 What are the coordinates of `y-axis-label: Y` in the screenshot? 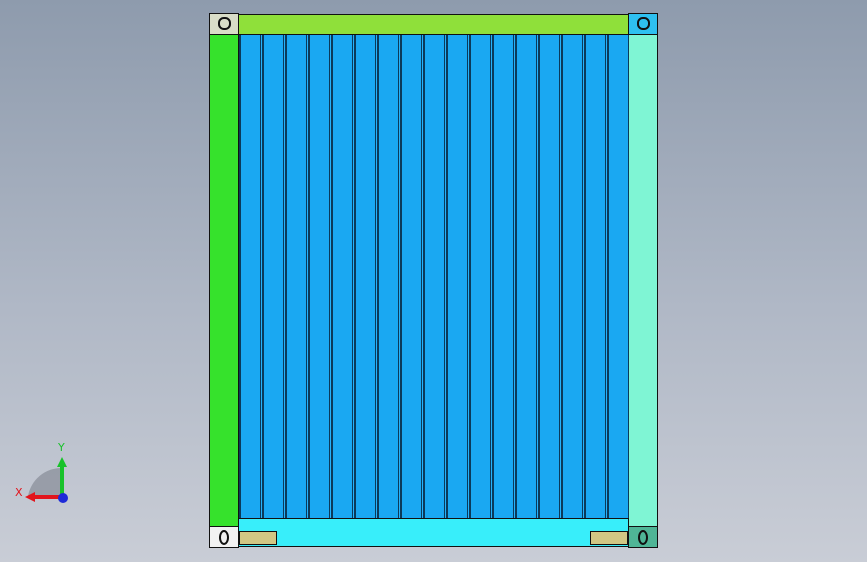 It's located at (61, 447).